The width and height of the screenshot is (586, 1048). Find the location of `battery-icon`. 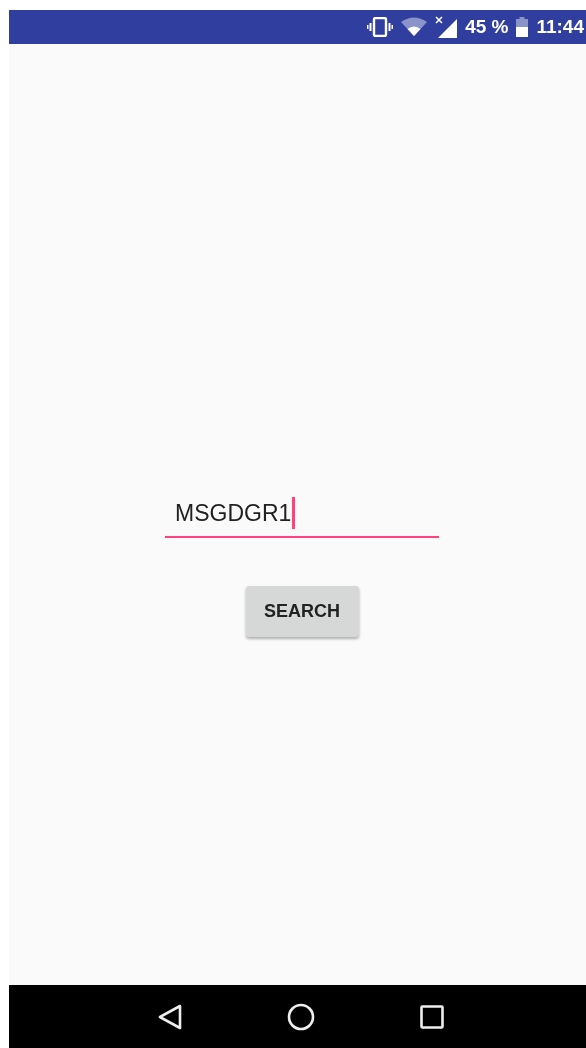

battery-icon is located at coordinates (522, 27).